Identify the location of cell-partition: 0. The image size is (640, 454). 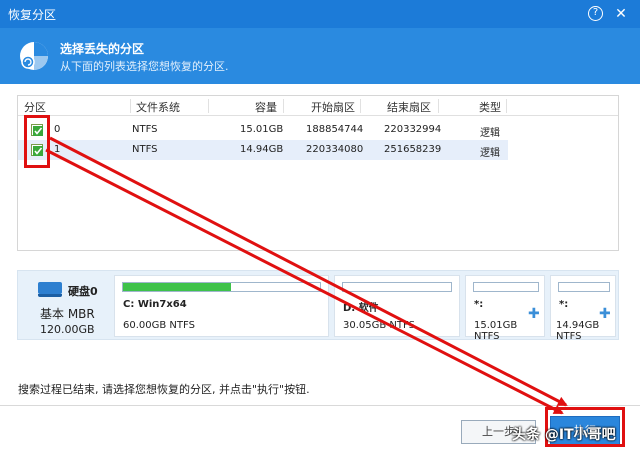
(57, 129).